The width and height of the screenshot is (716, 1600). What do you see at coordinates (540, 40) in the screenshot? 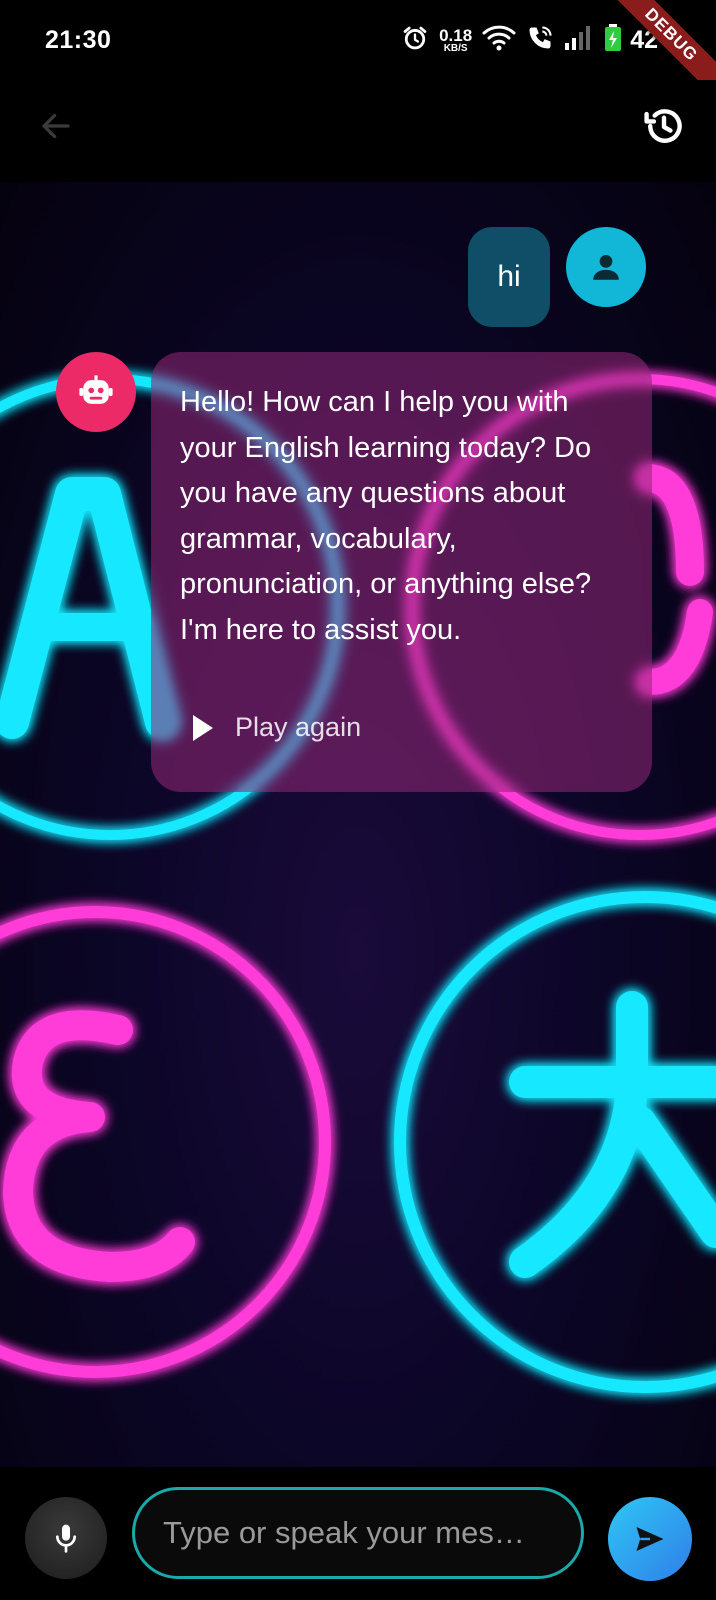
I see `wifi-call-icon` at bounding box center [540, 40].